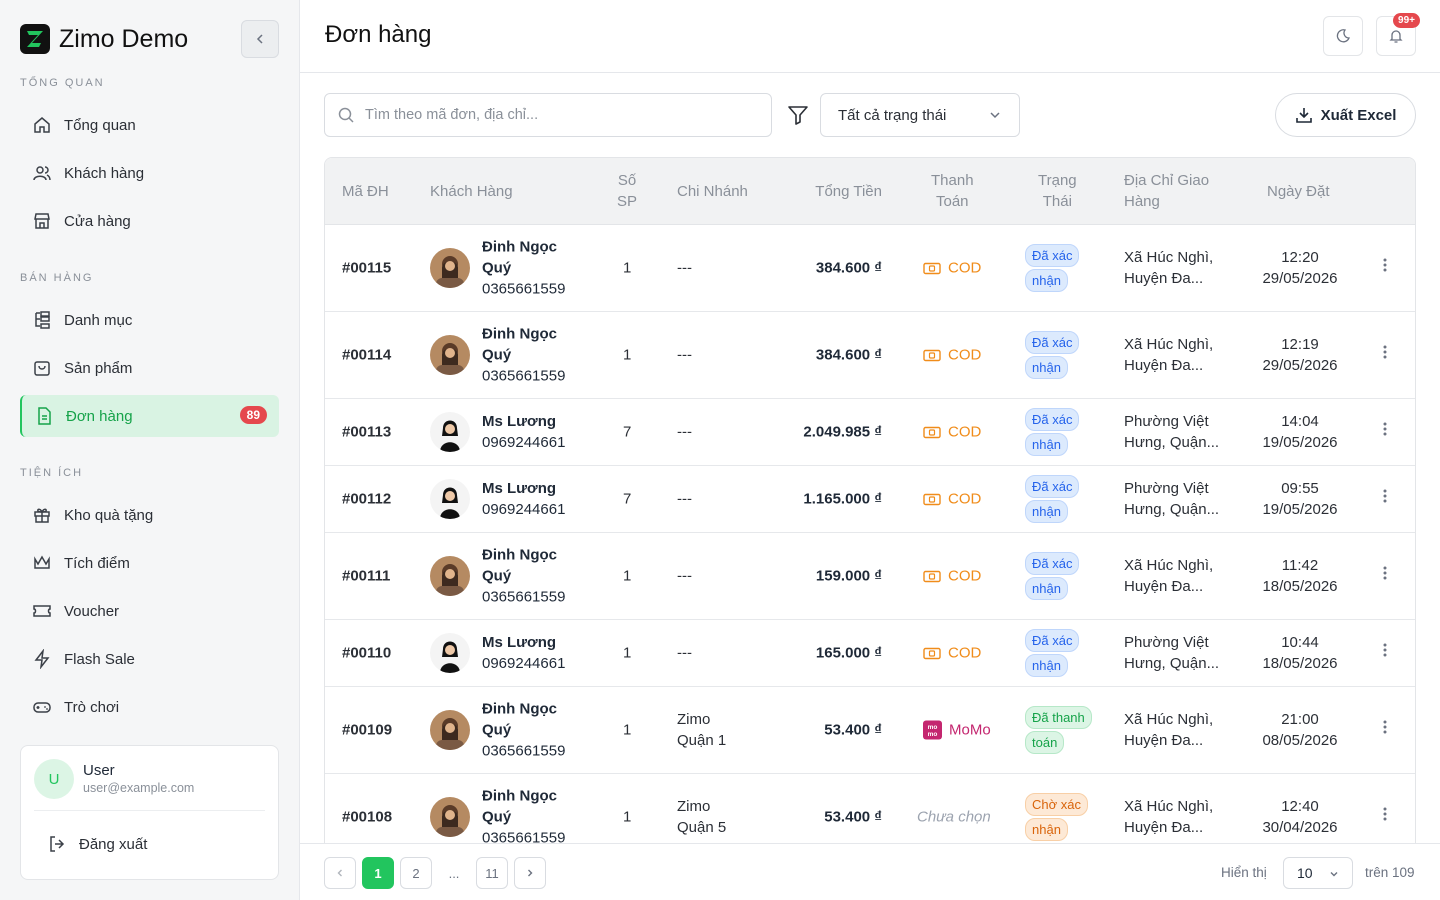 The width and height of the screenshot is (1440, 900). What do you see at coordinates (1398, 34) in the screenshot?
I see `notifications-button: 99+` at bounding box center [1398, 34].